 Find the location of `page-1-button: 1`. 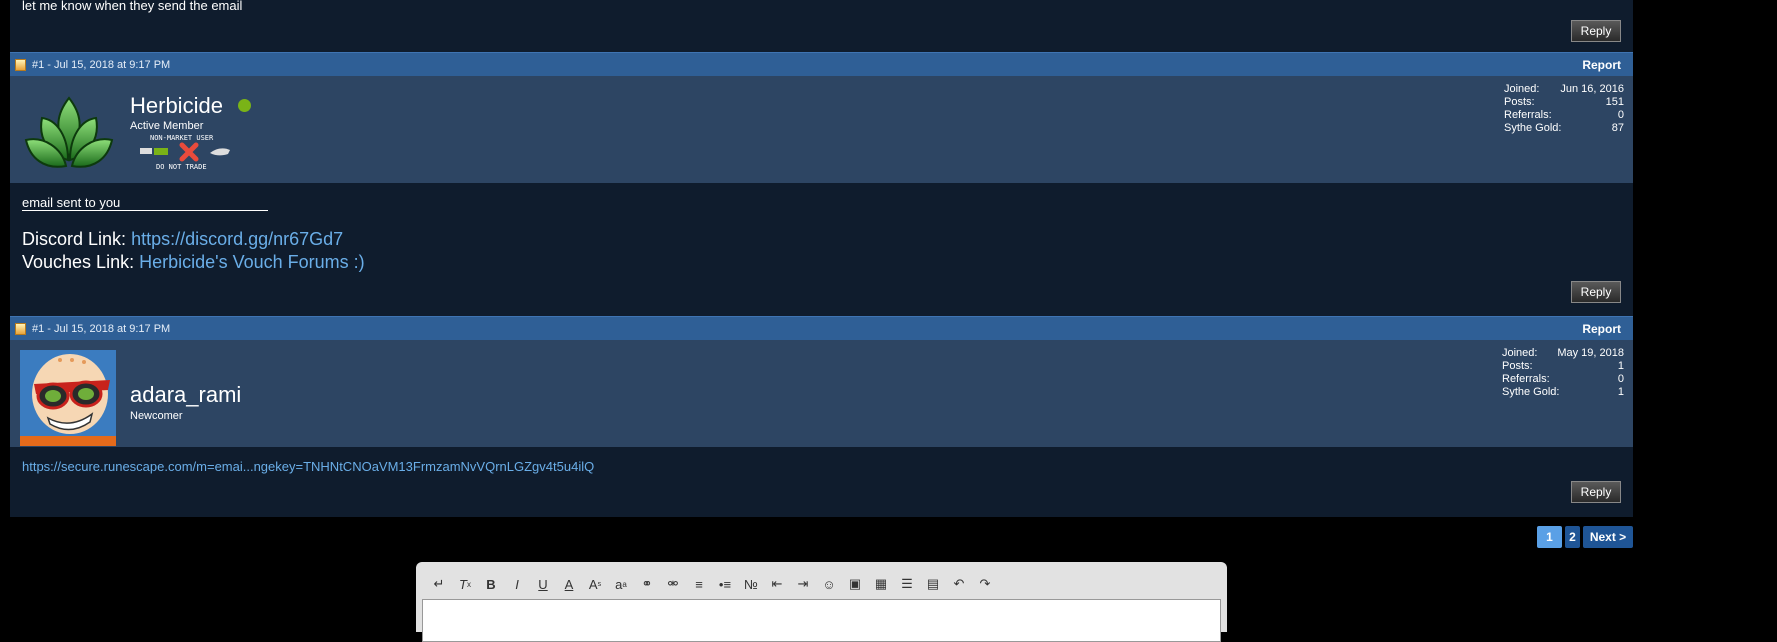

page-1-button: 1 is located at coordinates (1549, 537).